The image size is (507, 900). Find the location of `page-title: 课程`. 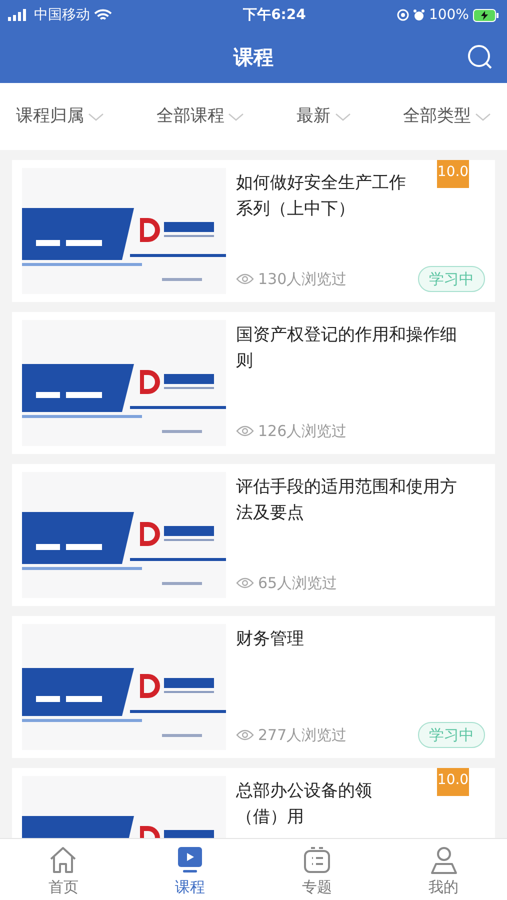

page-title: 课程 is located at coordinates (254, 57).